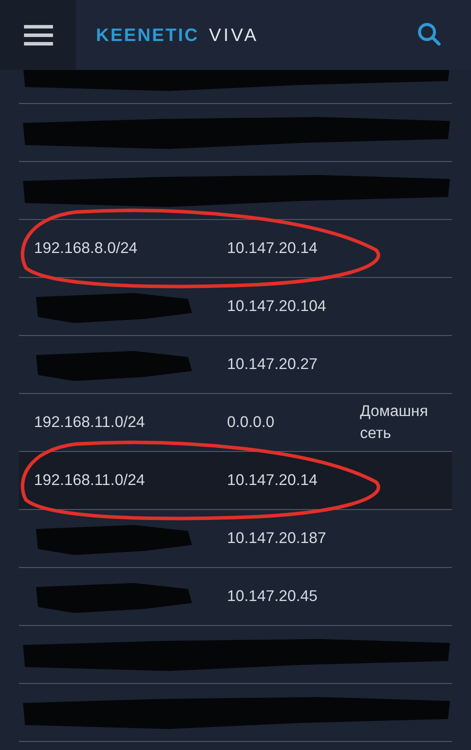 The height and width of the screenshot is (750, 471). I want to click on menu-button, so click(38, 35).